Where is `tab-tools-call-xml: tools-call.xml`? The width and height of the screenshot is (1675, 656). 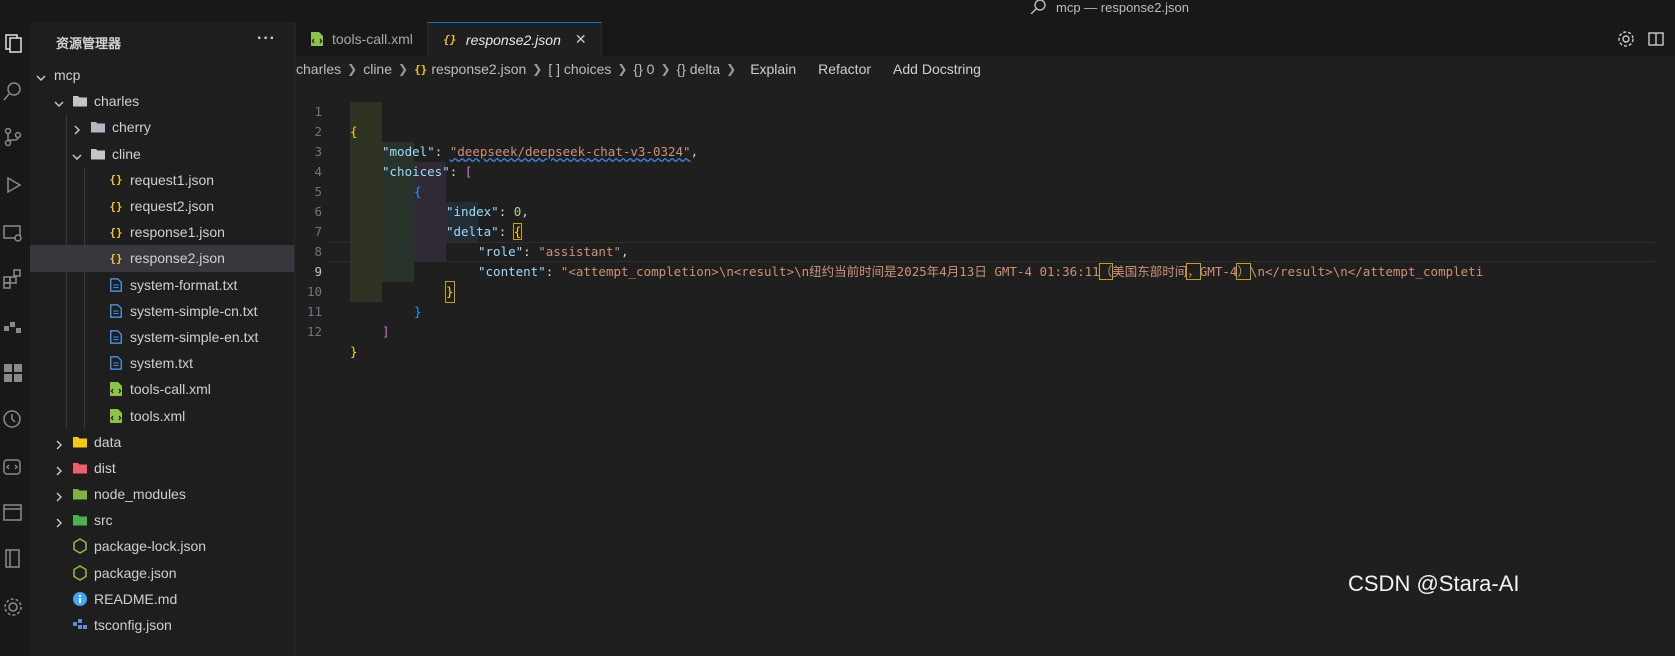
tab-tools-call-xml: tools-call.xml is located at coordinates (362, 39).